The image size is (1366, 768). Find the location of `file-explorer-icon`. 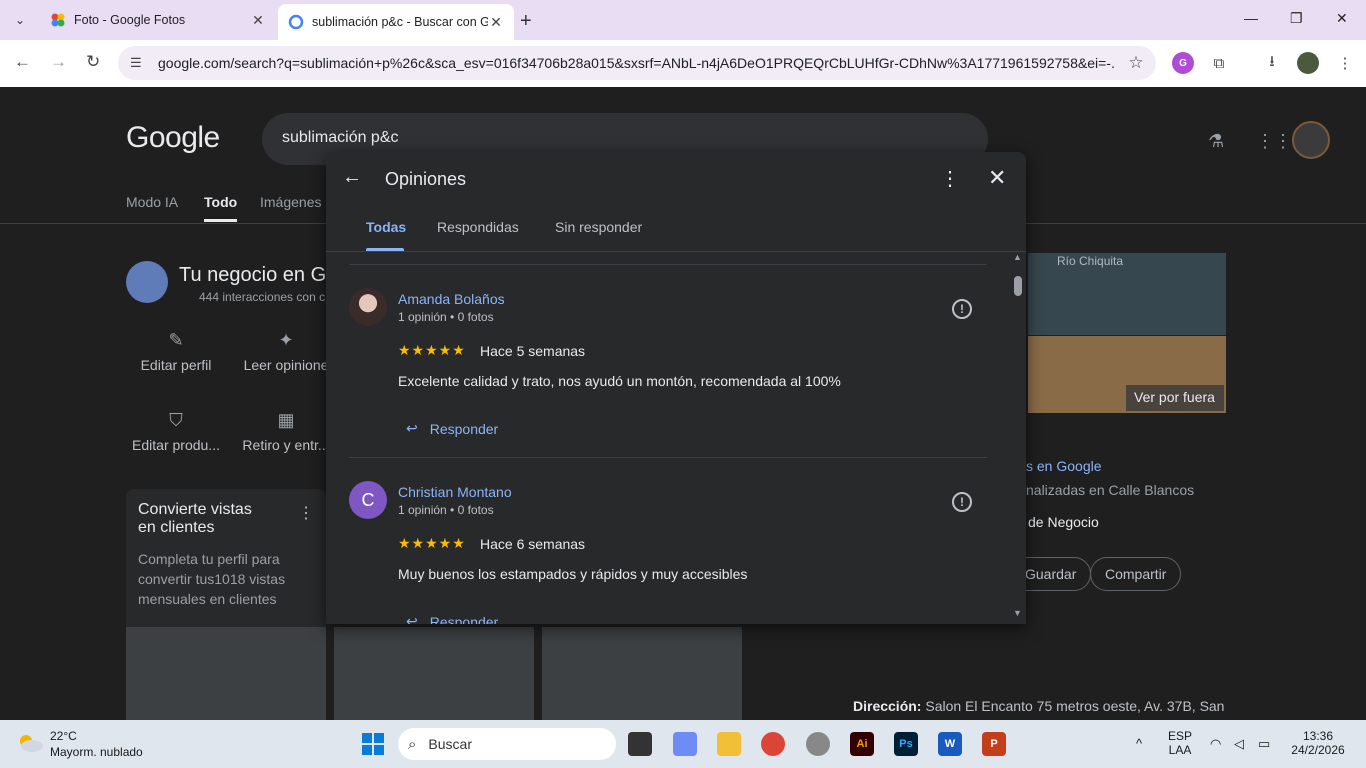

file-explorer-icon is located at coordinates (729, 744).